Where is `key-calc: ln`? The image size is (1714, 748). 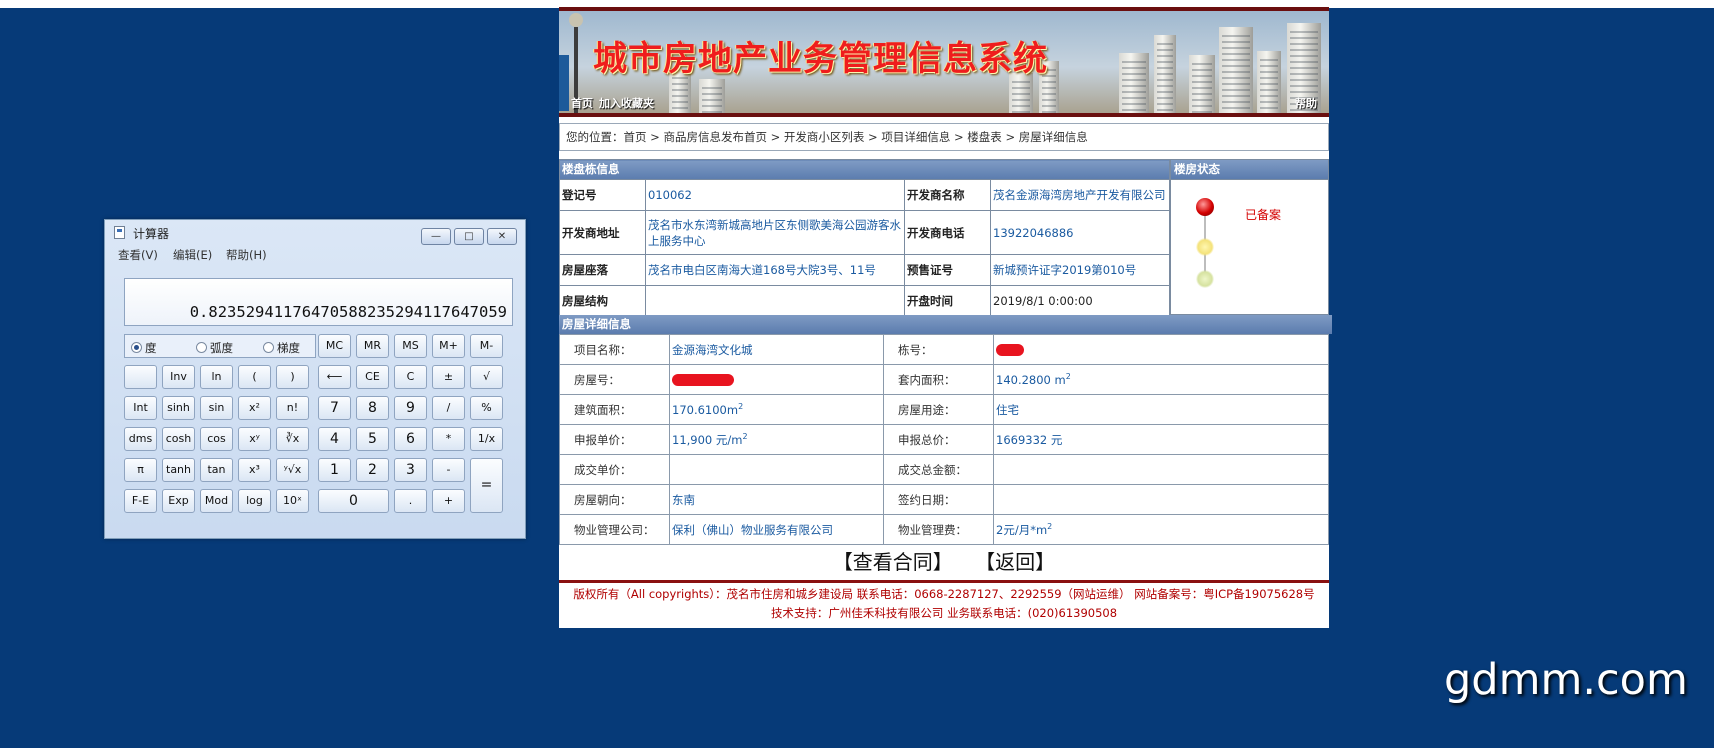 key-calc: ln is located at coordinates (216, 377).